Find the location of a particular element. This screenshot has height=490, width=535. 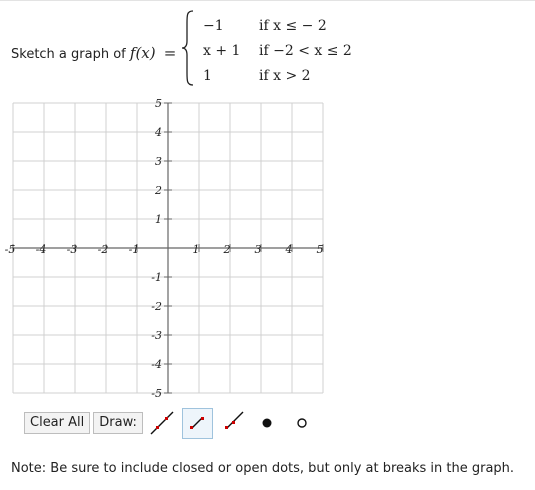

open-dot-tool-button is located at coordinates (302, 423).